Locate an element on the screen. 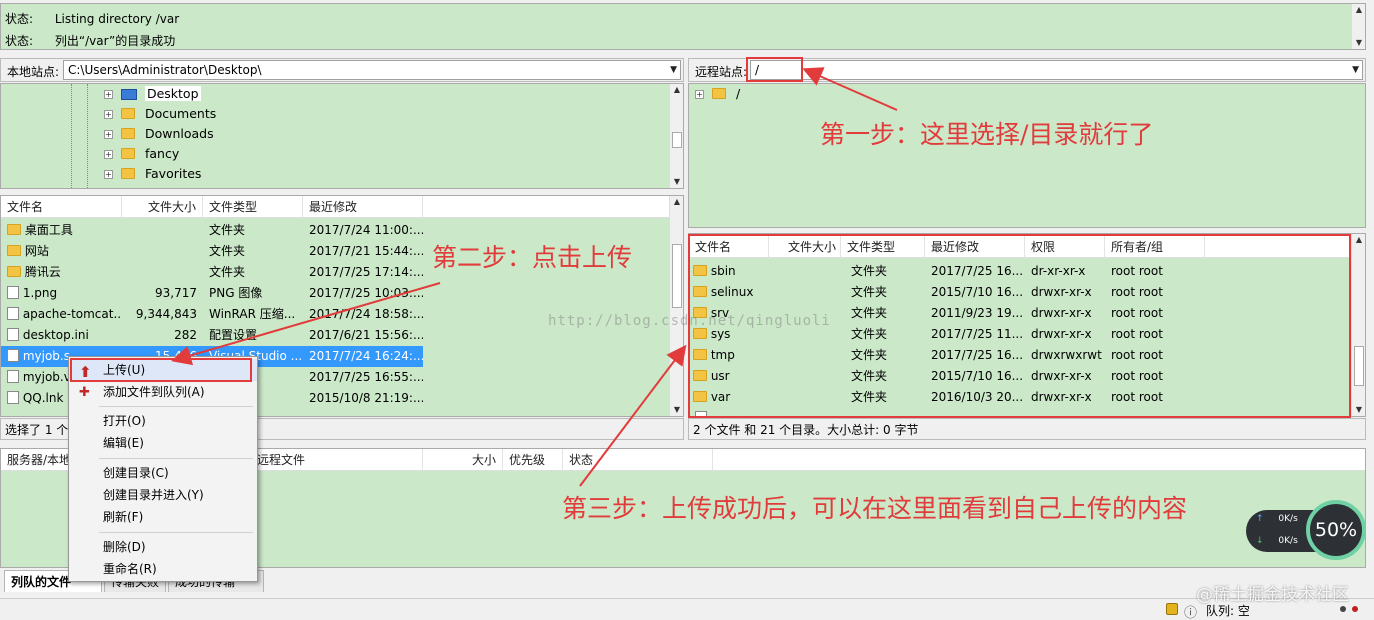 This screenshot has height=620, width=1374. annotation-step3: 第三步：上传成功后，可以在这里面看到自己上传的内容 is located at coordinates (875, 508).